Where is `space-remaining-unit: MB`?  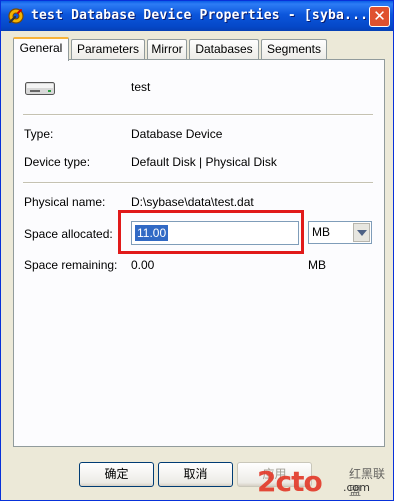 space-remaining-unit: MB is located at coordinates (317, 265).